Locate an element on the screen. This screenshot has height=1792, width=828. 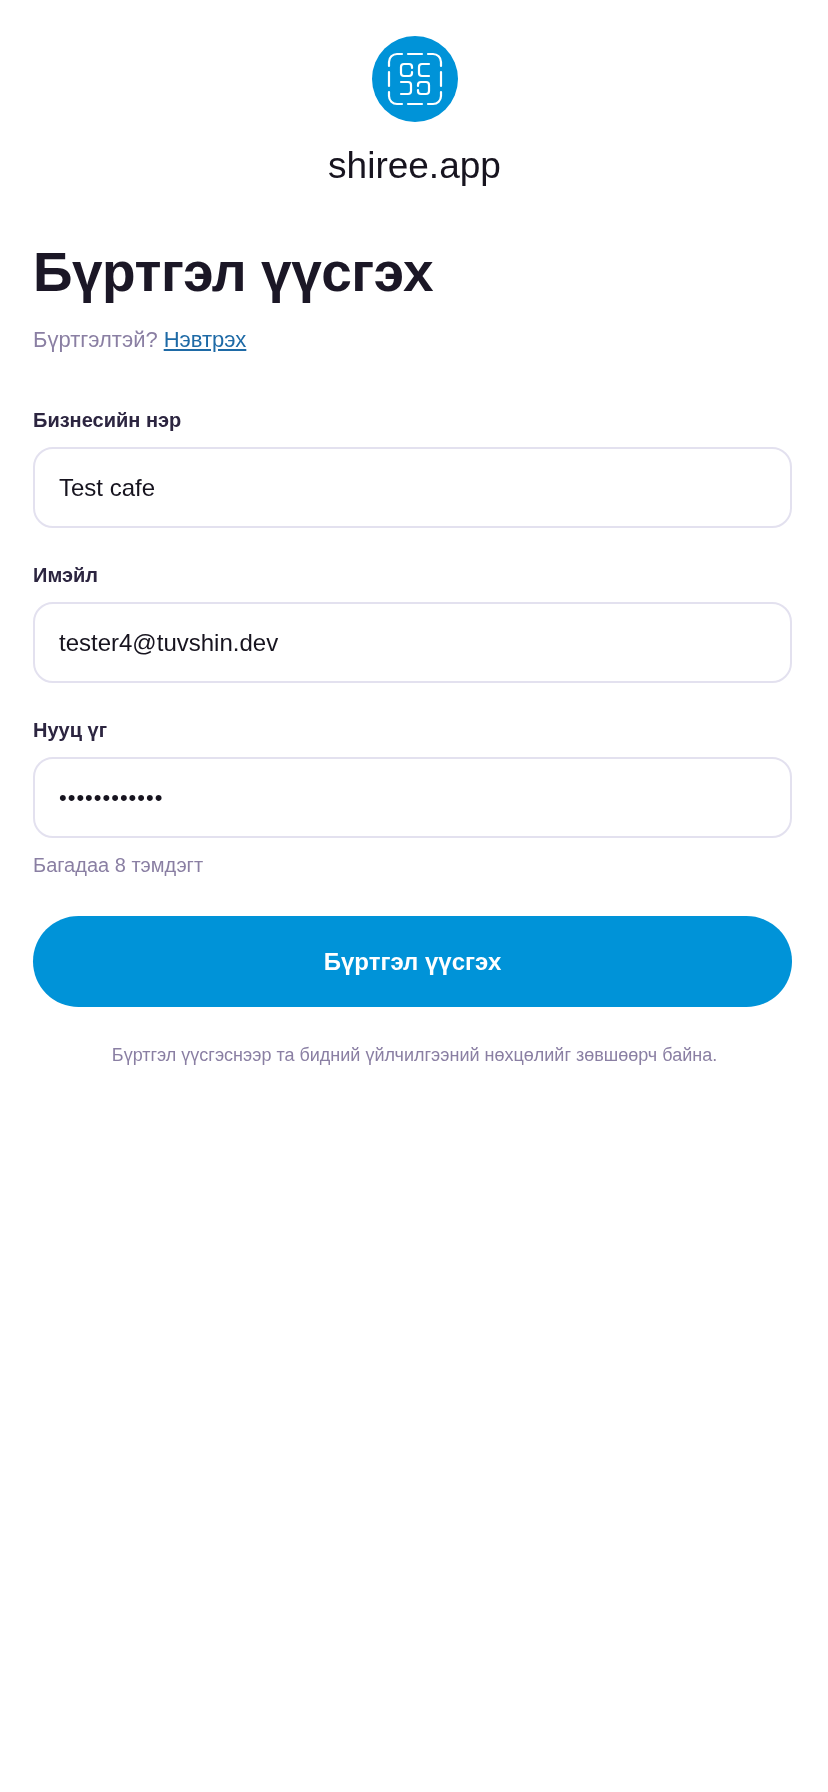
page-heading: Бүртгэл үүсгэх is located at coordinates (233, 272).